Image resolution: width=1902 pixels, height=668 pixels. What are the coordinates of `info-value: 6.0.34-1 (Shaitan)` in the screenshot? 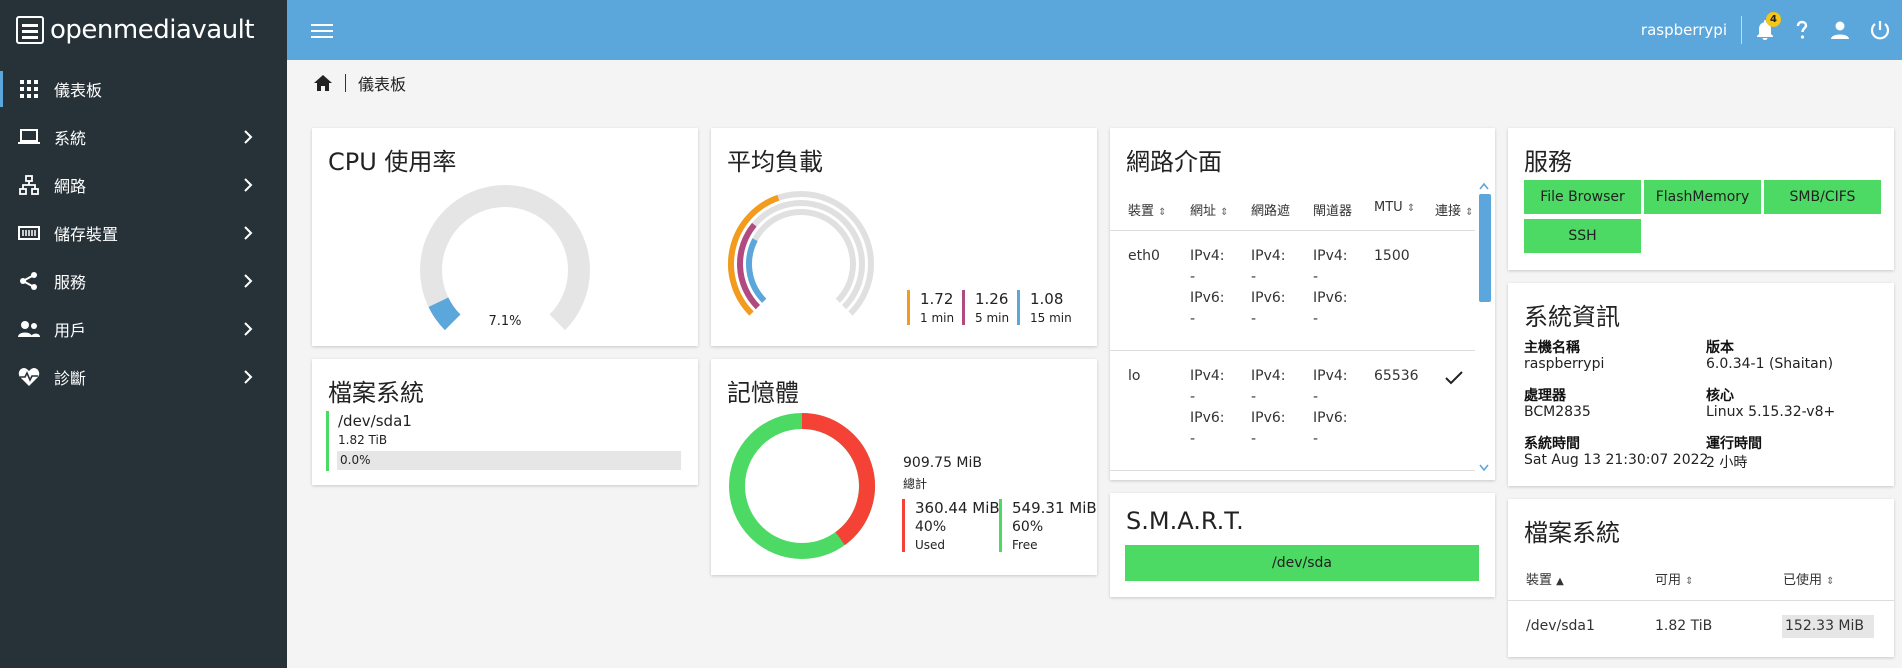 It's located at (1770, 364).